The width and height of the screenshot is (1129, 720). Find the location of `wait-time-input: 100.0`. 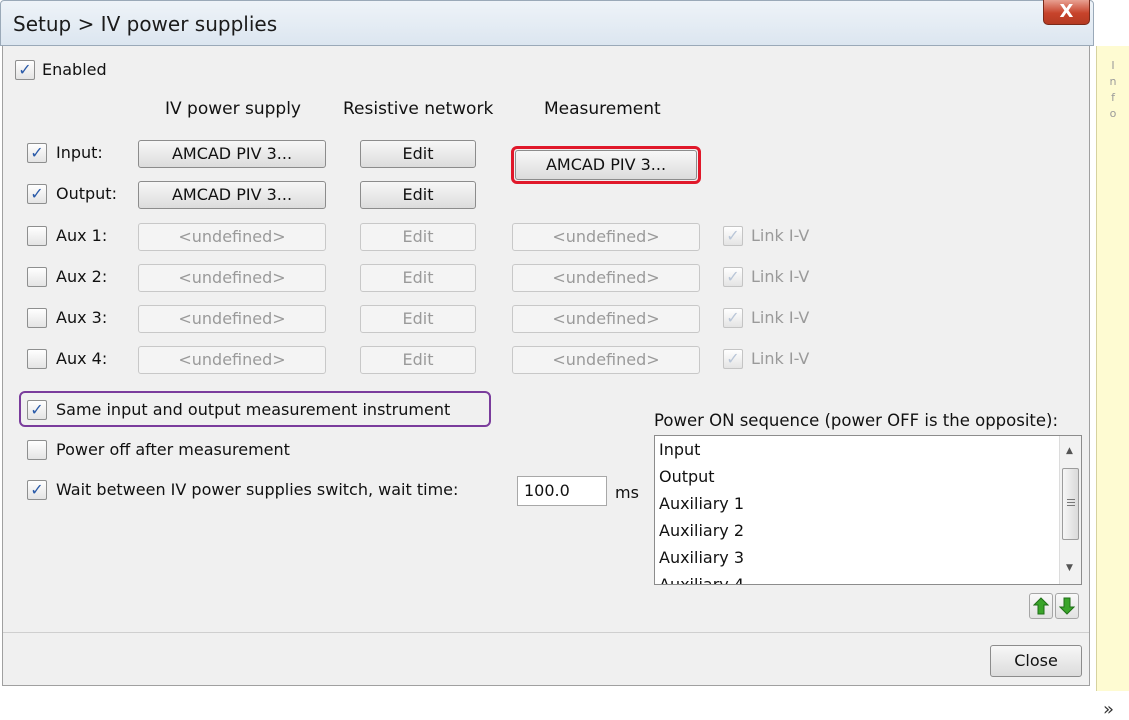

wait-time-input: 100.0 is located at coordinates (562, 491).